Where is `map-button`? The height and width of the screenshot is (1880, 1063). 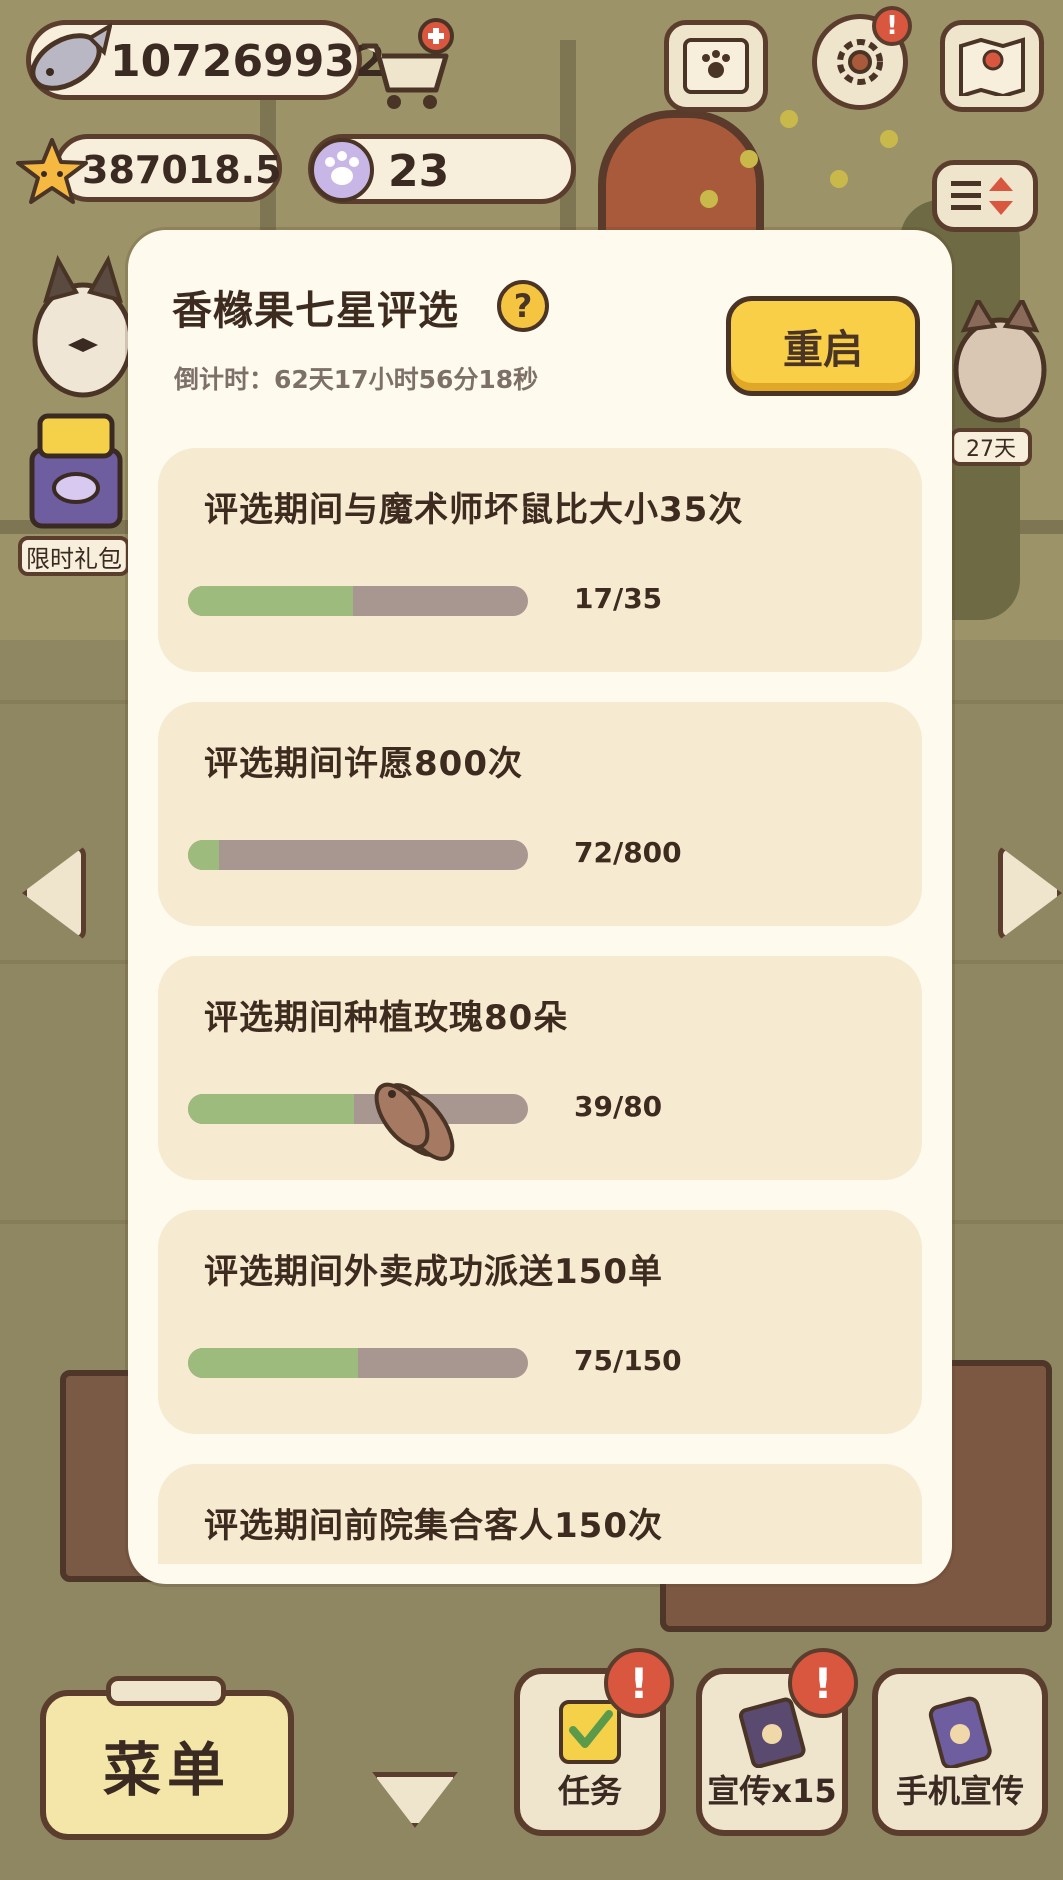 map-button is located at coordinates (992, 66).